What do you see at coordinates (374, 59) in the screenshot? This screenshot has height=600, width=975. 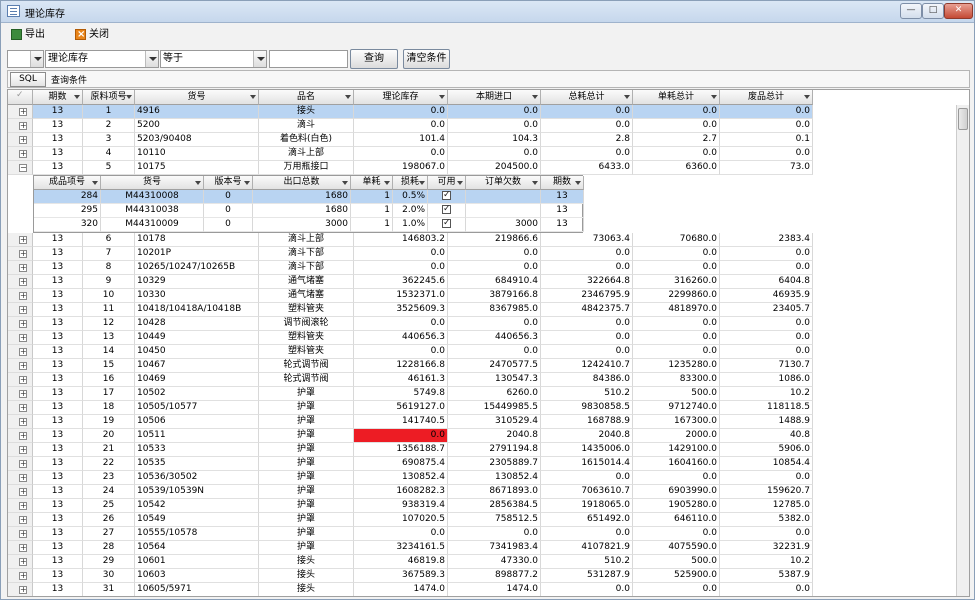 I see `query-button: 查询` at bounding box center [374, 59].